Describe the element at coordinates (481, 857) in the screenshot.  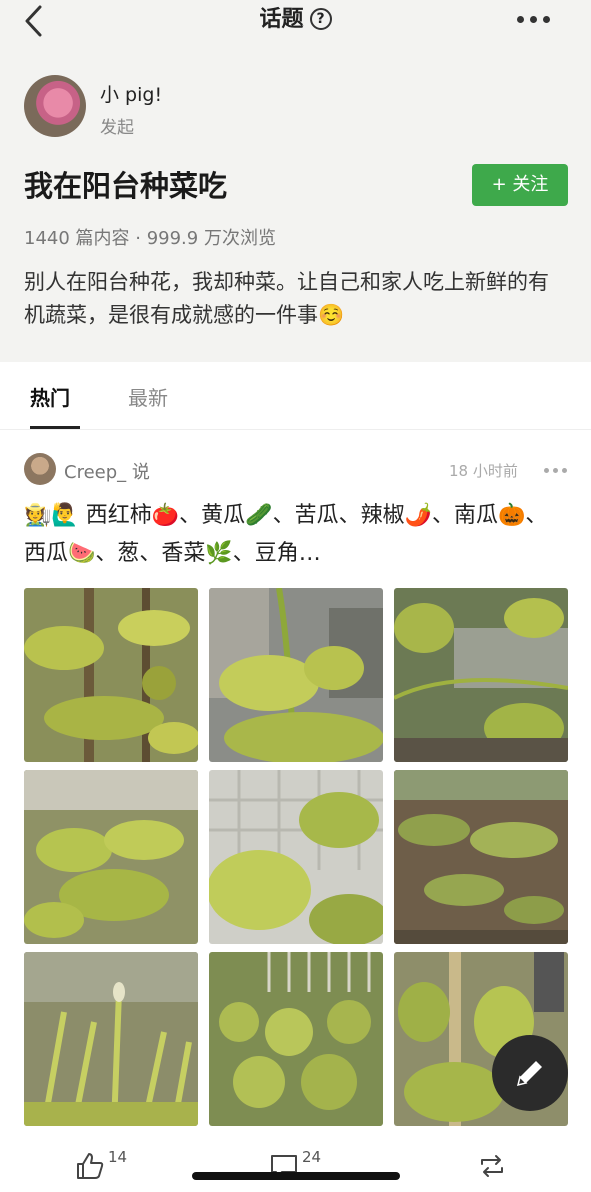
I see `watermelon-seedling-photo` at that location.